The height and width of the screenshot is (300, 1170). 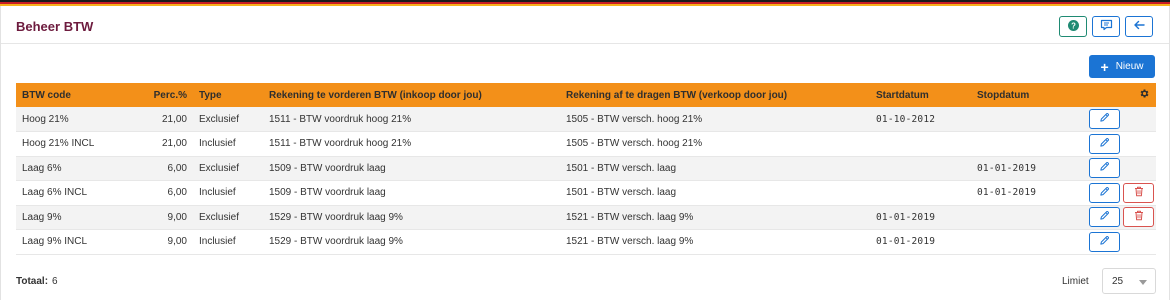 I want to click on new-button-label: Nieuw, so click(x=1129, y=66).